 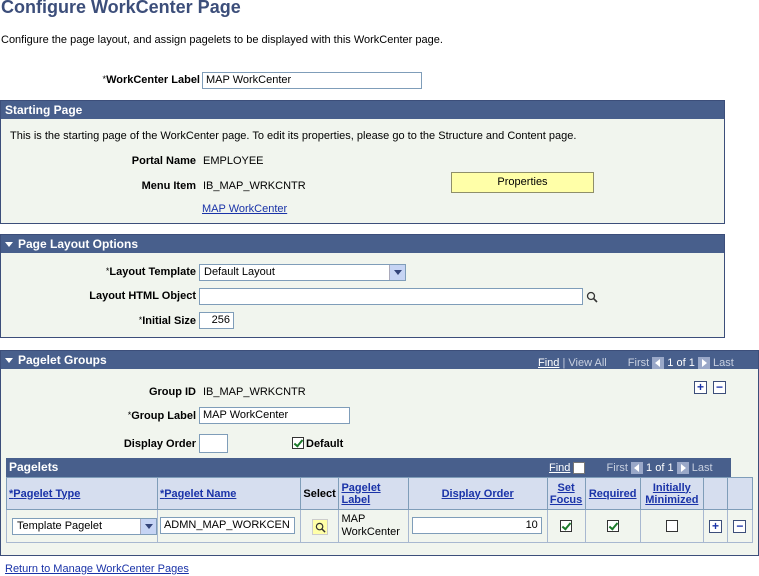 What do you see at coordinates (34, 467) in the screenshot?
I see `pagelets-title: Pagelets` at bounding box center [34, 467].